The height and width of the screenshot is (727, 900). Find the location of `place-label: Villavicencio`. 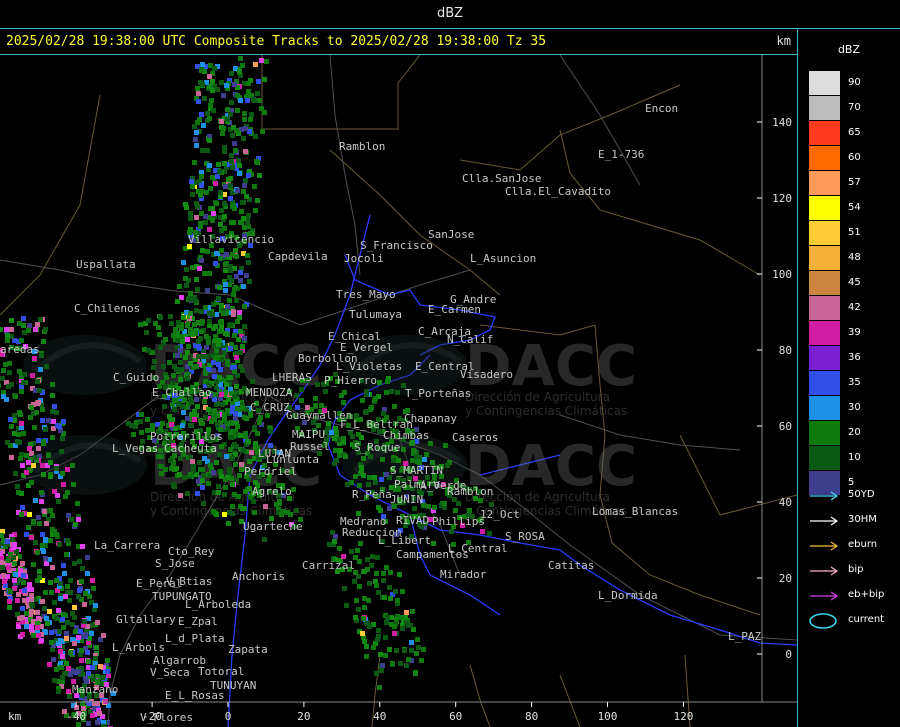

place-label: Villavicencio is located at coordinates (231, 239).